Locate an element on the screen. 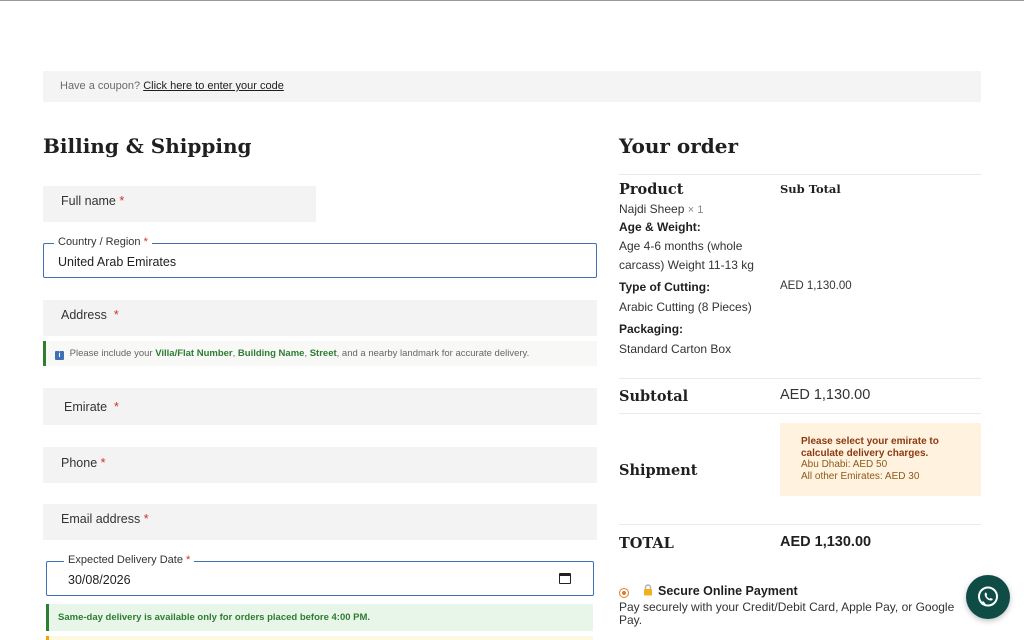 Image resolution: width=1024 pixels, height=640 pixels. email-field: Email address * is located at coordinates (320, 522).